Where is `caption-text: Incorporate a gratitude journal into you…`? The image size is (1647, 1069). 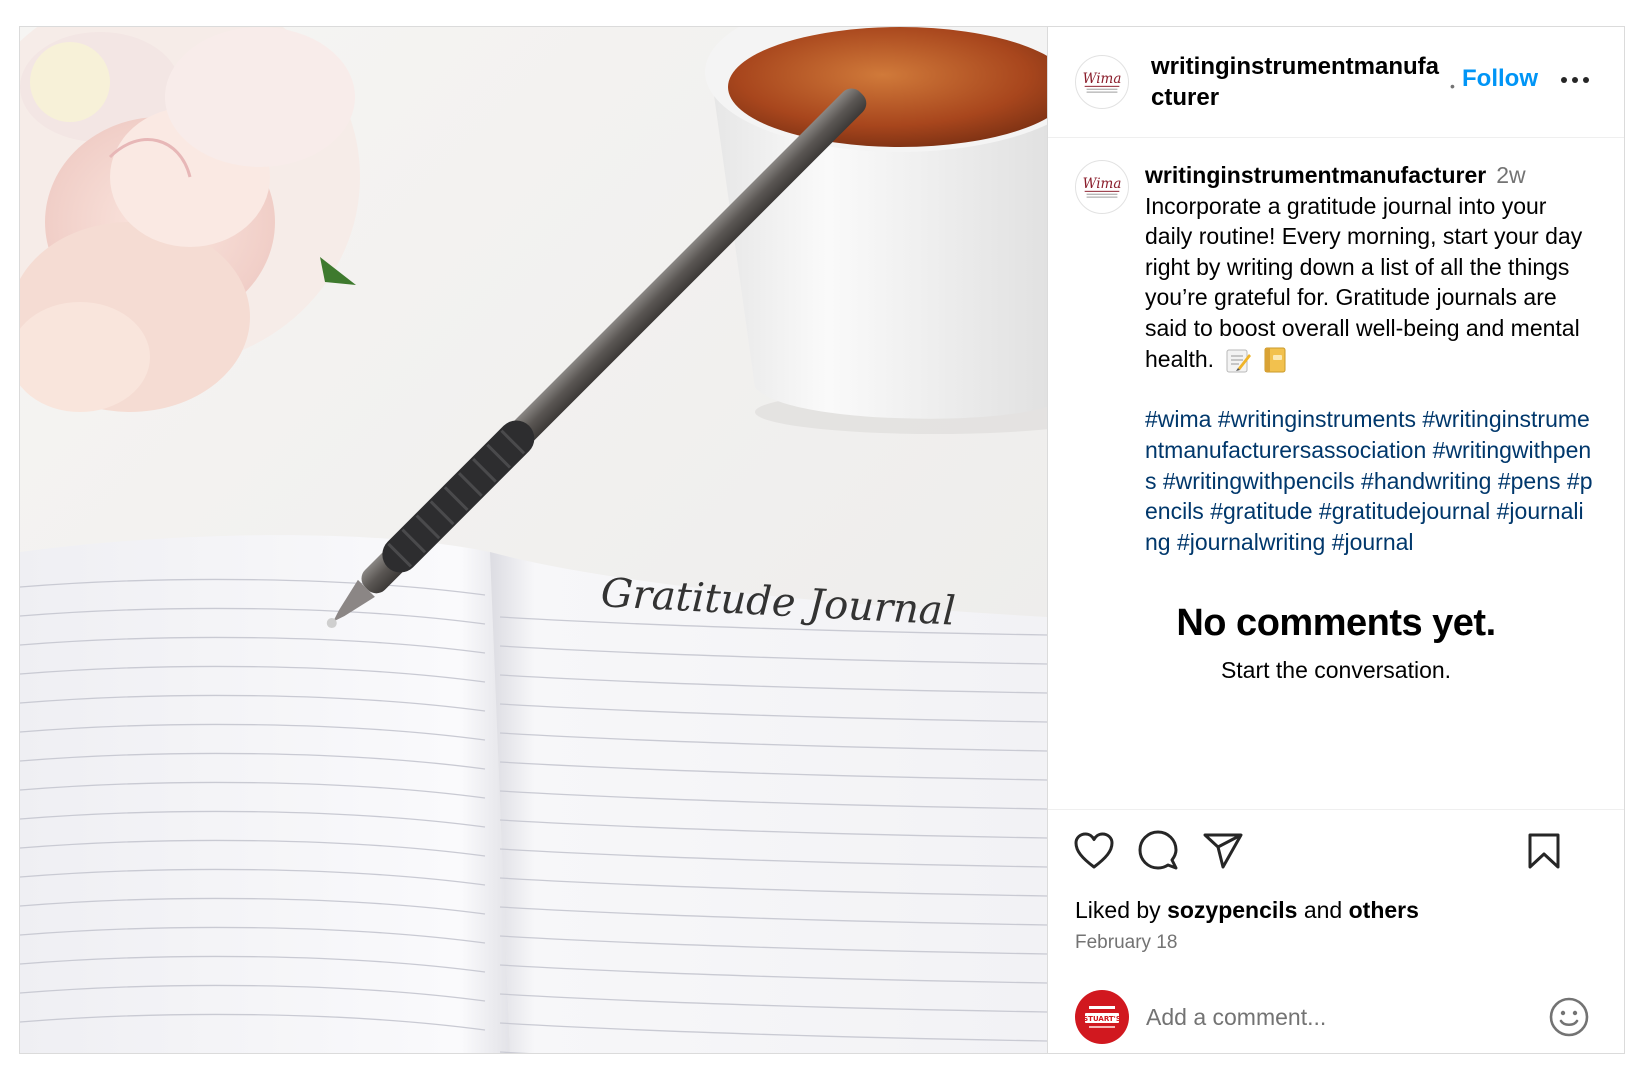 caption-text: Incorporate a gratitude journal into you… is located at coordinates (1370, 283).